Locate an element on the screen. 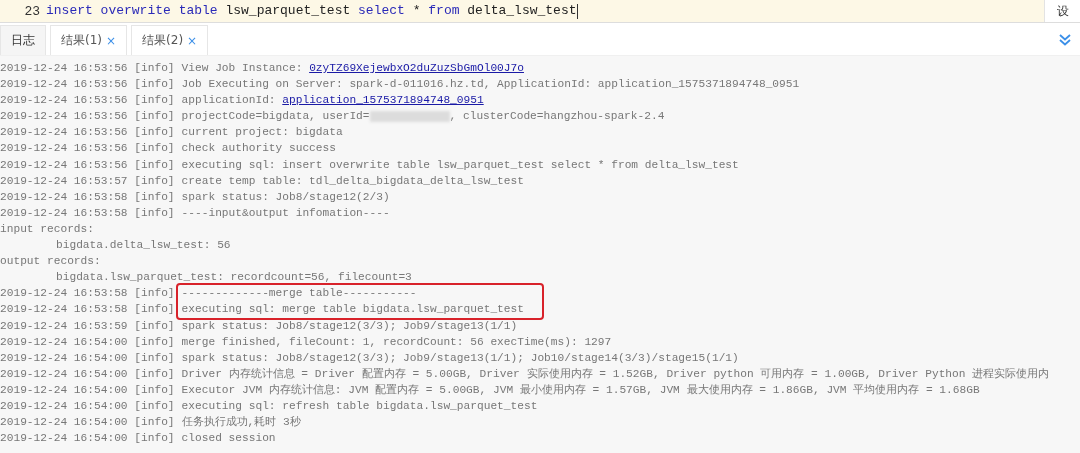 The height and width of the screenshot is (453, 1080). double-chevron-down-icon is located at coordinates (1065, 40).